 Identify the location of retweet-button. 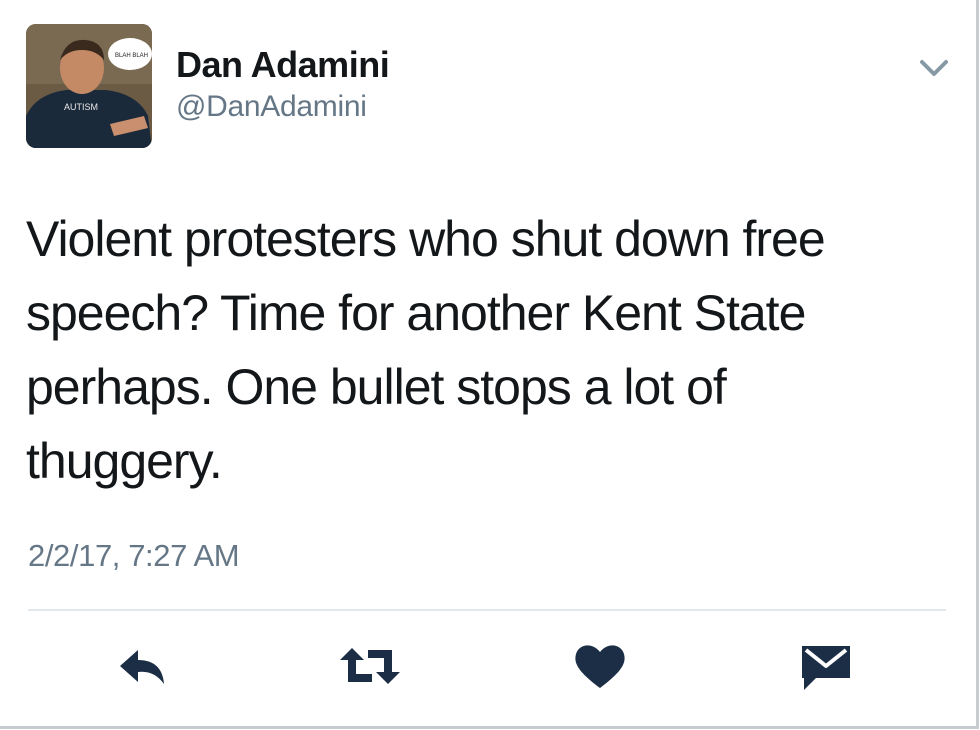
(370, 666).